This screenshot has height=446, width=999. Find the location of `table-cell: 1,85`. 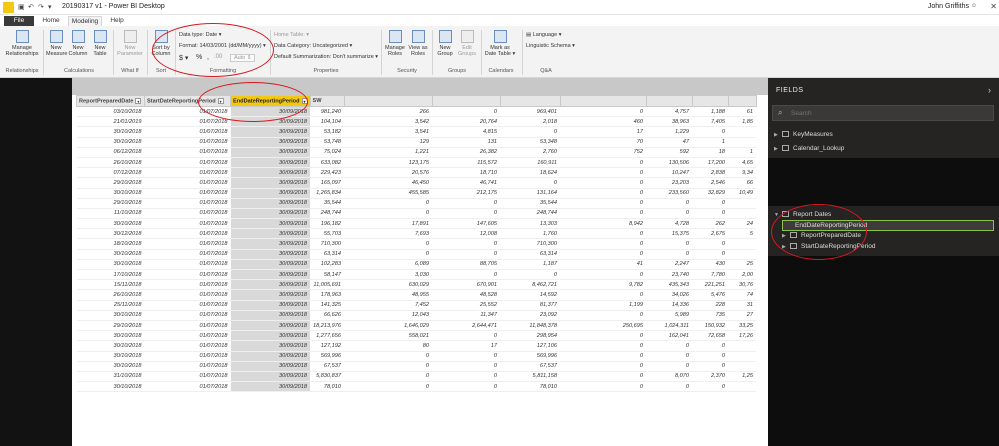

table-cell: 1,85 is located at coordinates (742, 122).